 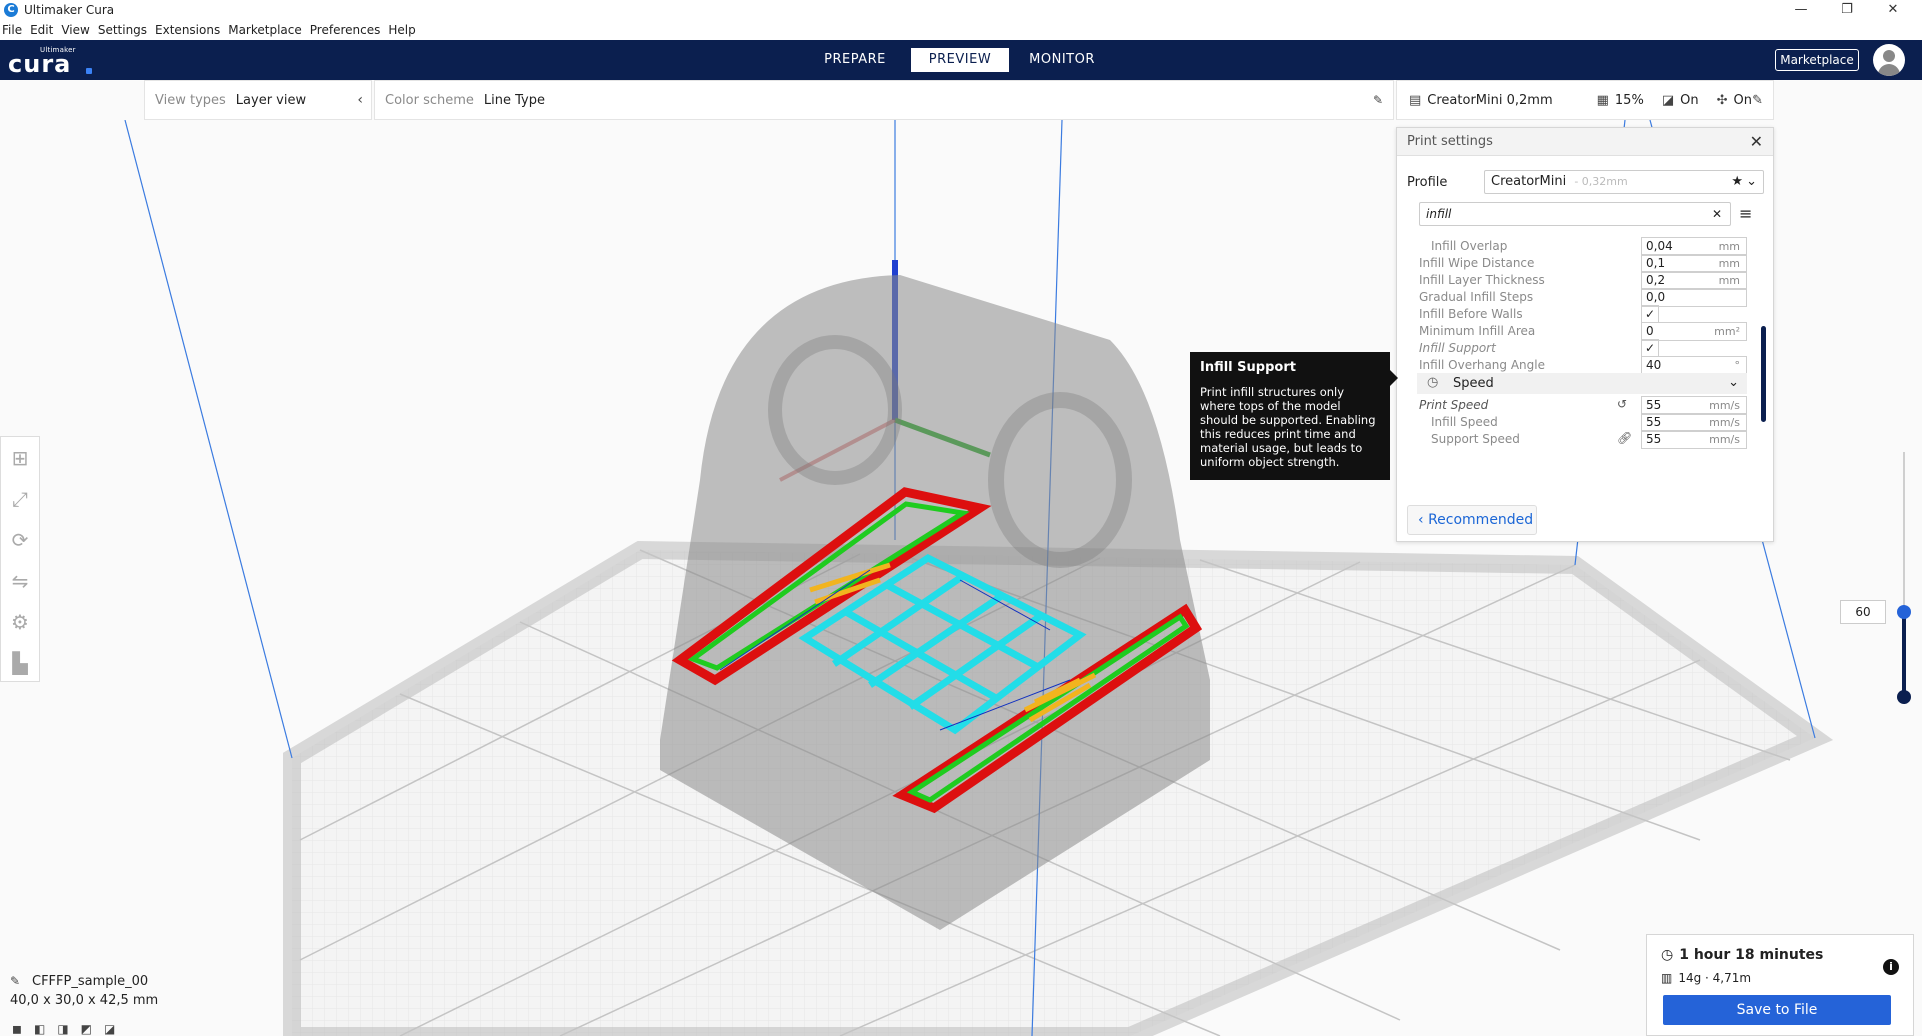 What do you see at coordinates (1715, 978) in the screenshot?
I see `material-value: 14g · 4,71m` at bounding box center [1715, 978].